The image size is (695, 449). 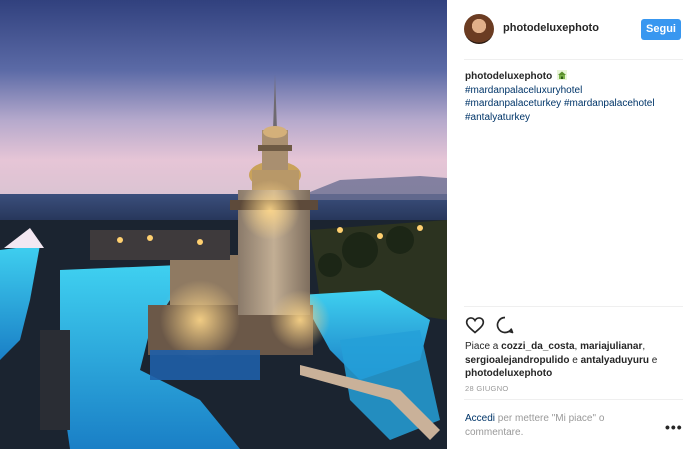 What do you see at coordinates (508, 373) in the screenshot?
I see `like-user-link: photodeluxephoto` at bounding box center [508, 373].